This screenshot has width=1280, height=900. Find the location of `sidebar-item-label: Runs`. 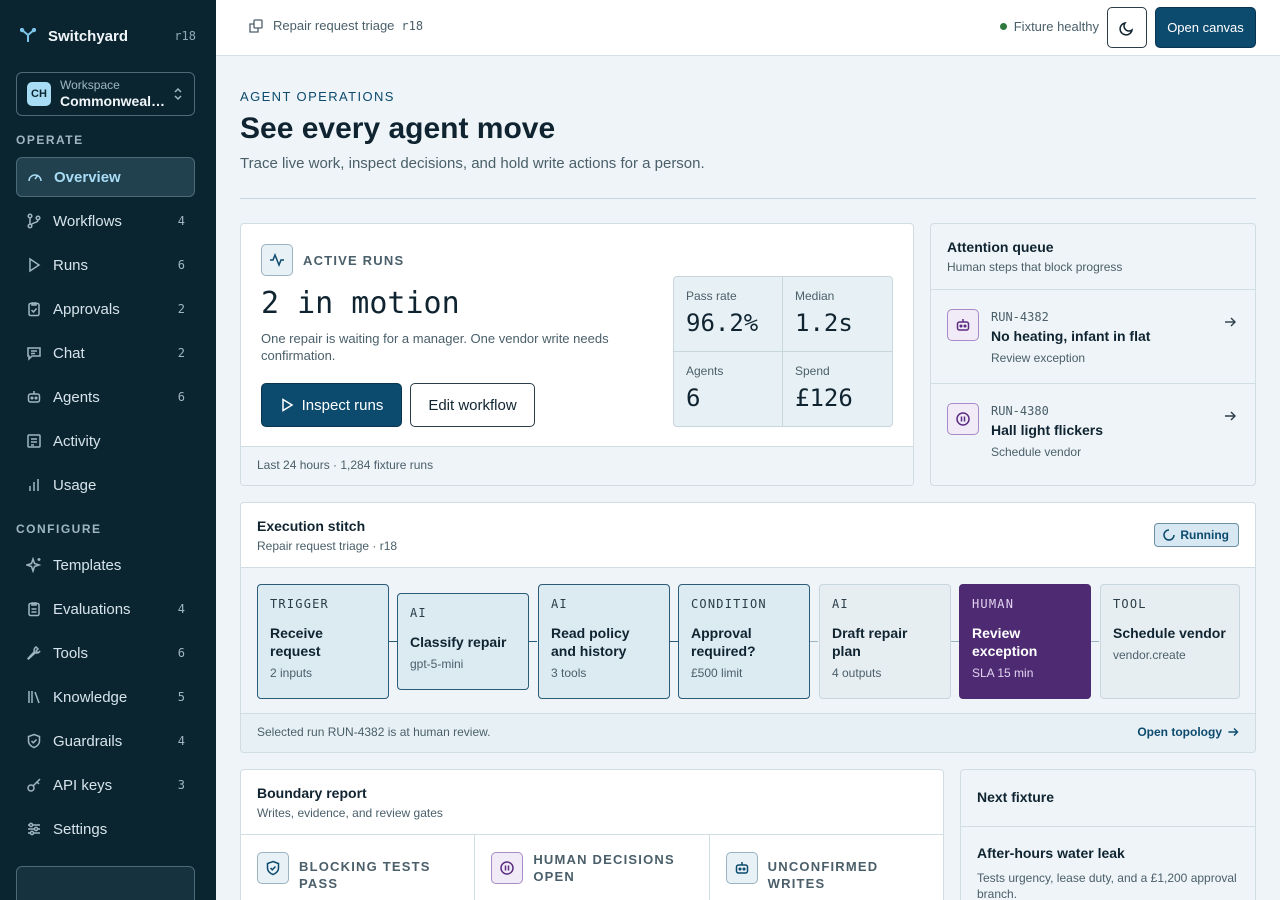

sidebar-item-label: Runs is located at coordinates (71, 265).